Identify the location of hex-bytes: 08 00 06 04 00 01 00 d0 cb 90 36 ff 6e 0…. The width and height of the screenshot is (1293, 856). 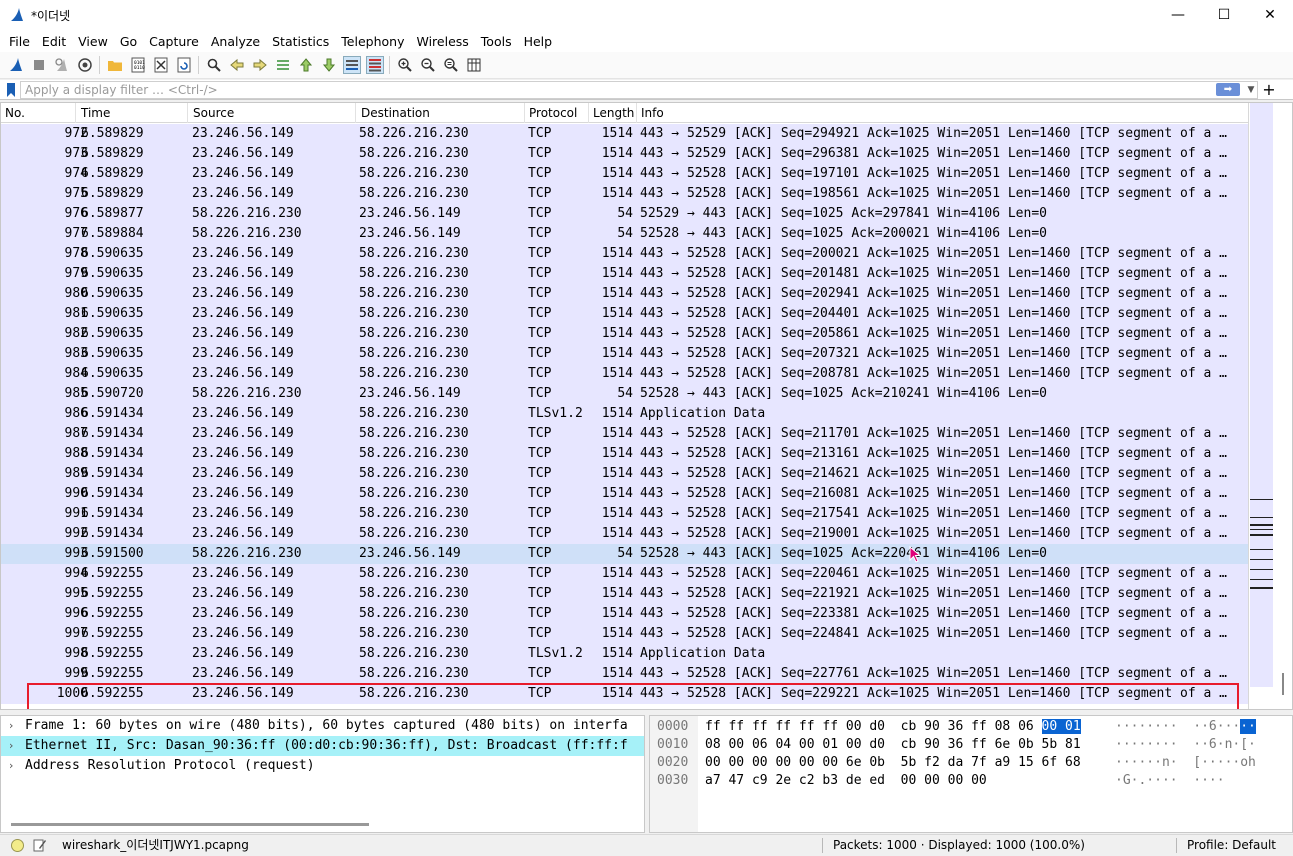
(893, 744).